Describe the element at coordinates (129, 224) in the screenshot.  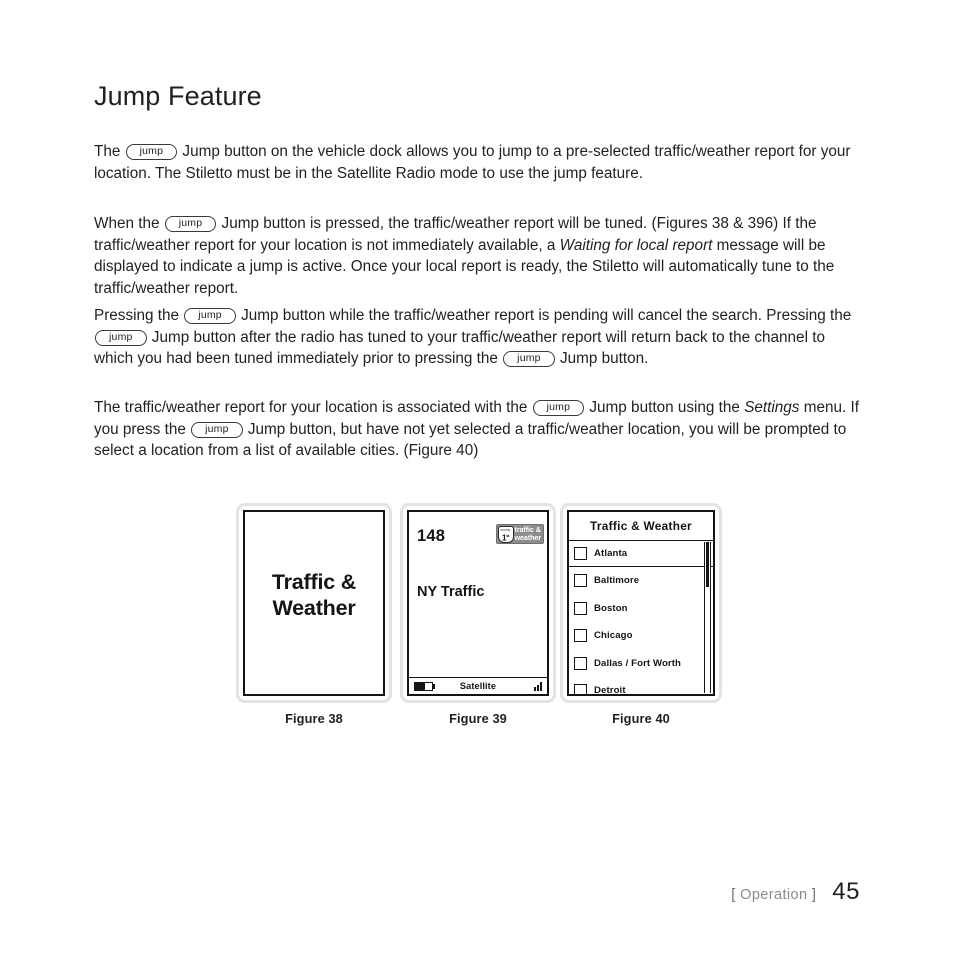
I see `paragraph-2-text-a: When the` at that location.